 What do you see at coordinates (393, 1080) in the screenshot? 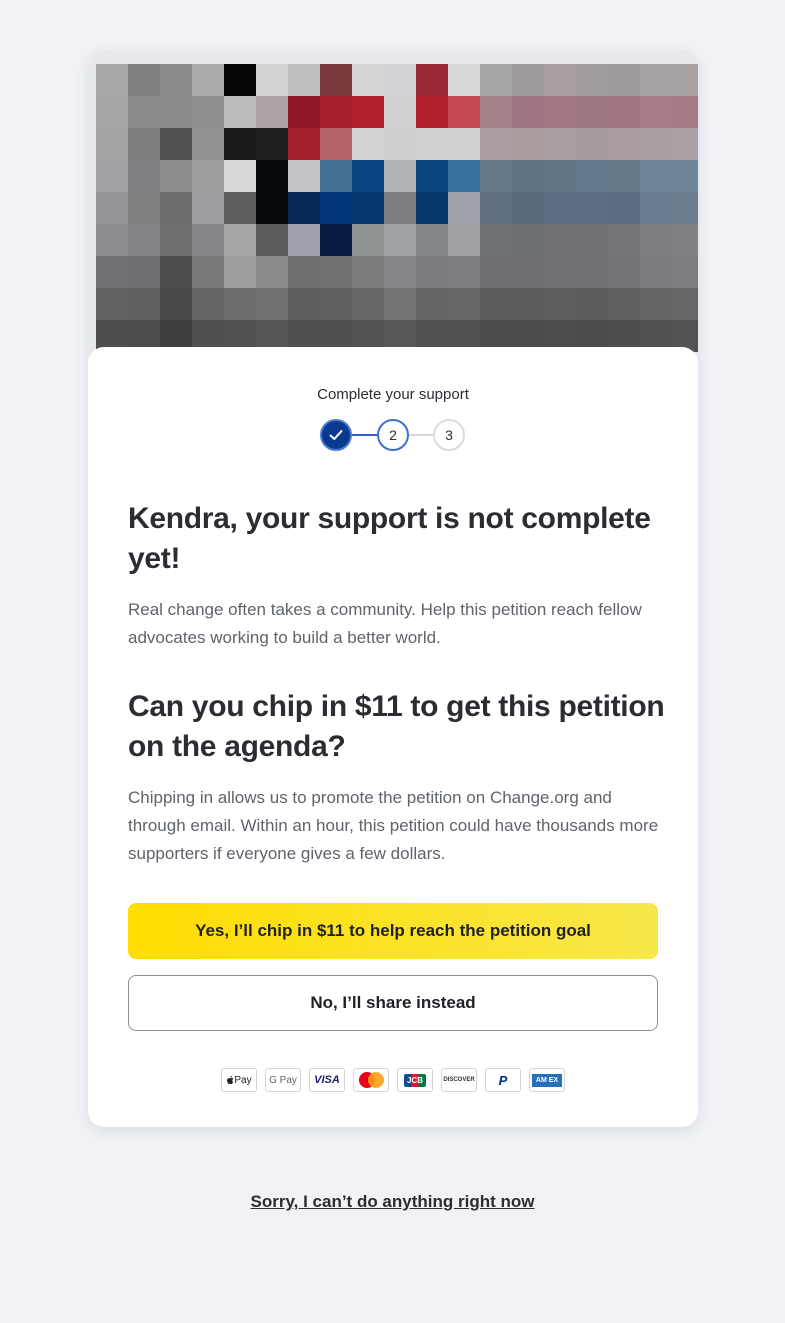
I see `payment-methods: Pay G Pay VISA JCB DISCOVER P AM EX` at bounding box center [393, 1080].